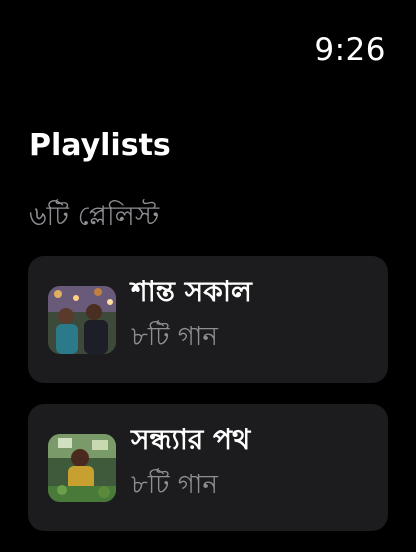 The image size is (416, 552). I want to click on playlist-title: সন্ধ্যার পথ, so click(191, 439).